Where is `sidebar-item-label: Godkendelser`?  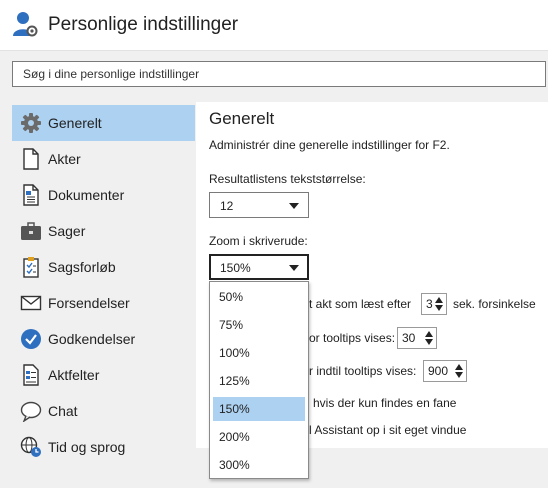 sidebar-item-label: Godkendelser is located at coordinates (92, 339).